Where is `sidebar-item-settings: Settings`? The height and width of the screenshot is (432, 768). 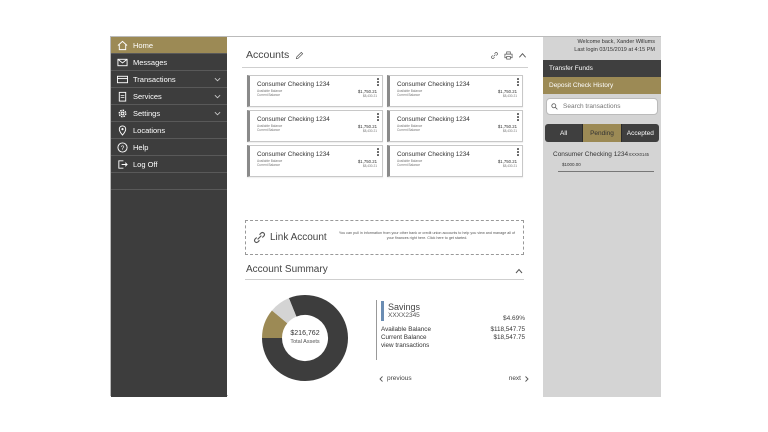
sidebar-item-settings: Settings is located at coordinates (169, 113).